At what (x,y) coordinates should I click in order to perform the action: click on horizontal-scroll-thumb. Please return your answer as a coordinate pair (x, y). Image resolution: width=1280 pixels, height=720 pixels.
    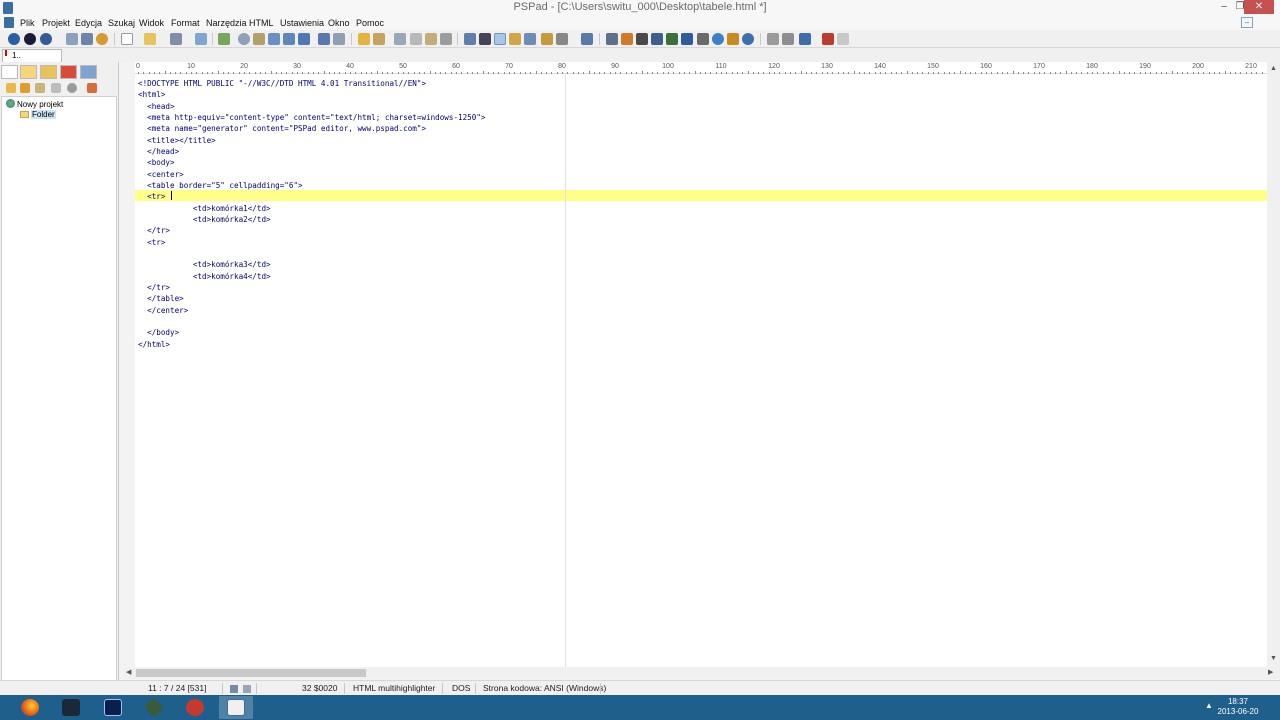
    Looking at the image, I should click on (251, 673).